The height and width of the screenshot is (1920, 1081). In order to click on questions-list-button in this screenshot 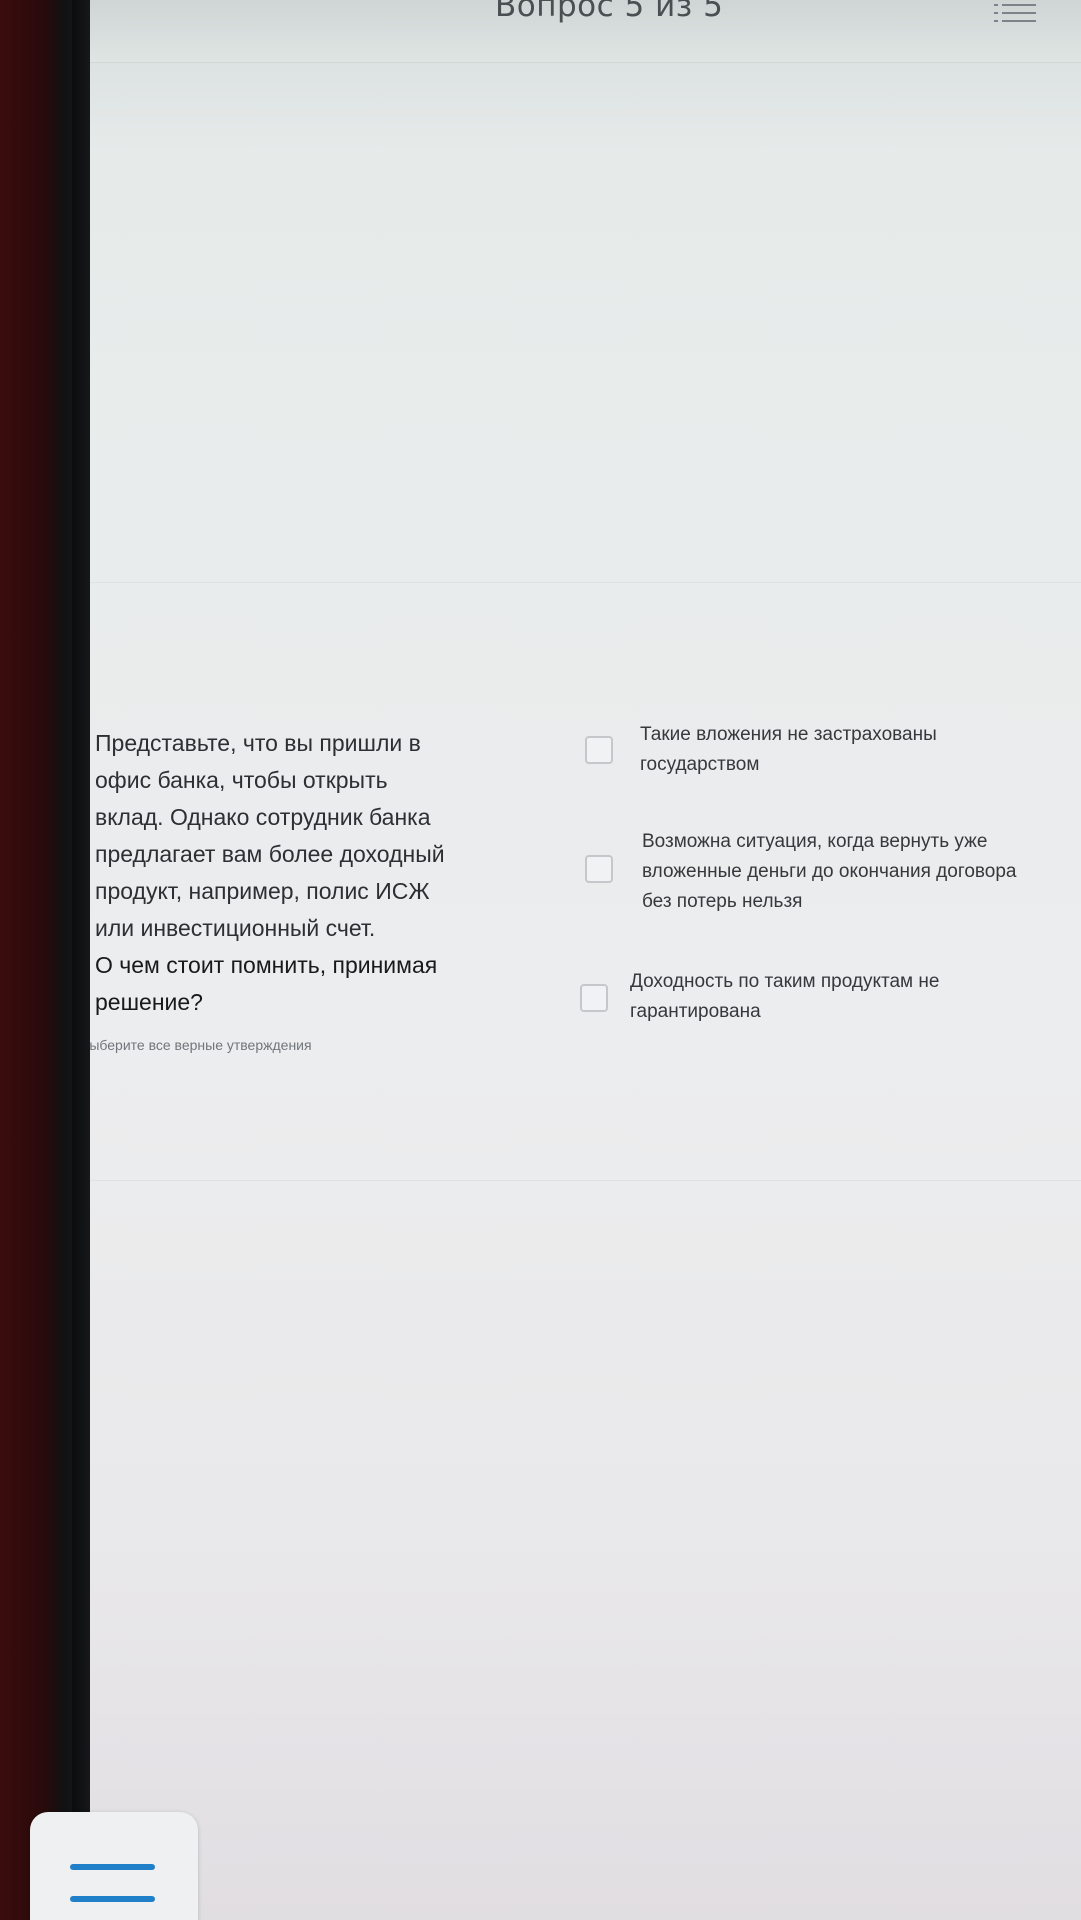, I will do `click(1016, 14)`.